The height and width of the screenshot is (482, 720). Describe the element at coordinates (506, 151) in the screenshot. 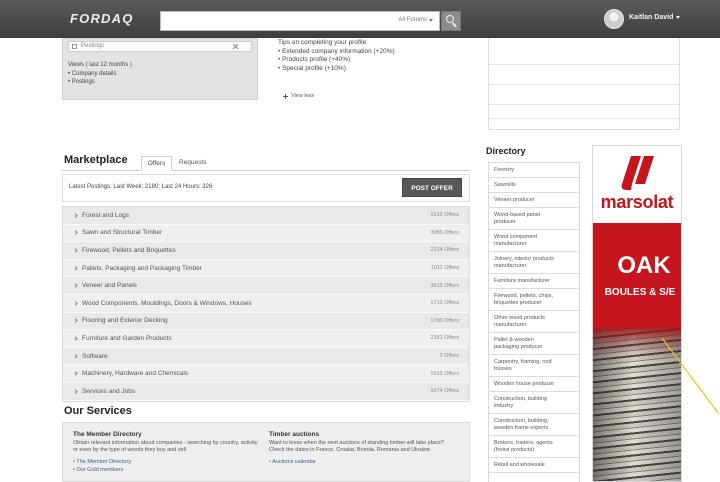

I see `directory-title: Directory` at that location.